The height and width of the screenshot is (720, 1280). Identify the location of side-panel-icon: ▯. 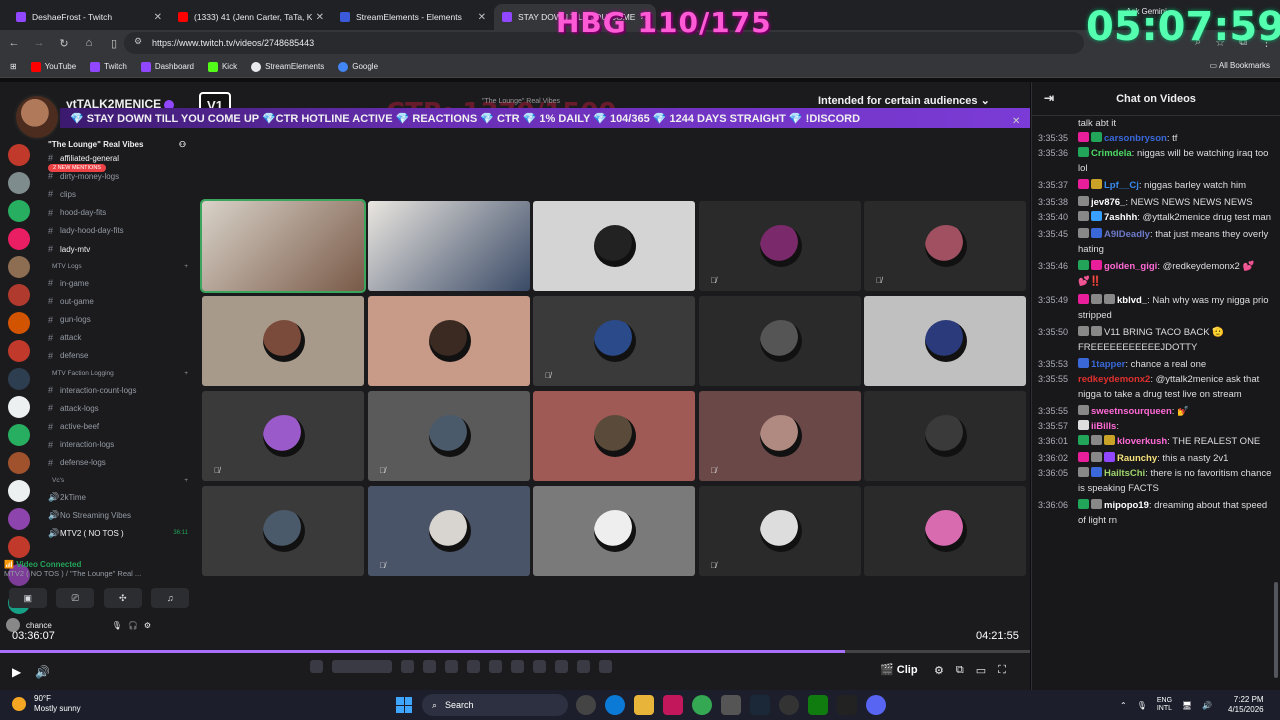
(114, 43).